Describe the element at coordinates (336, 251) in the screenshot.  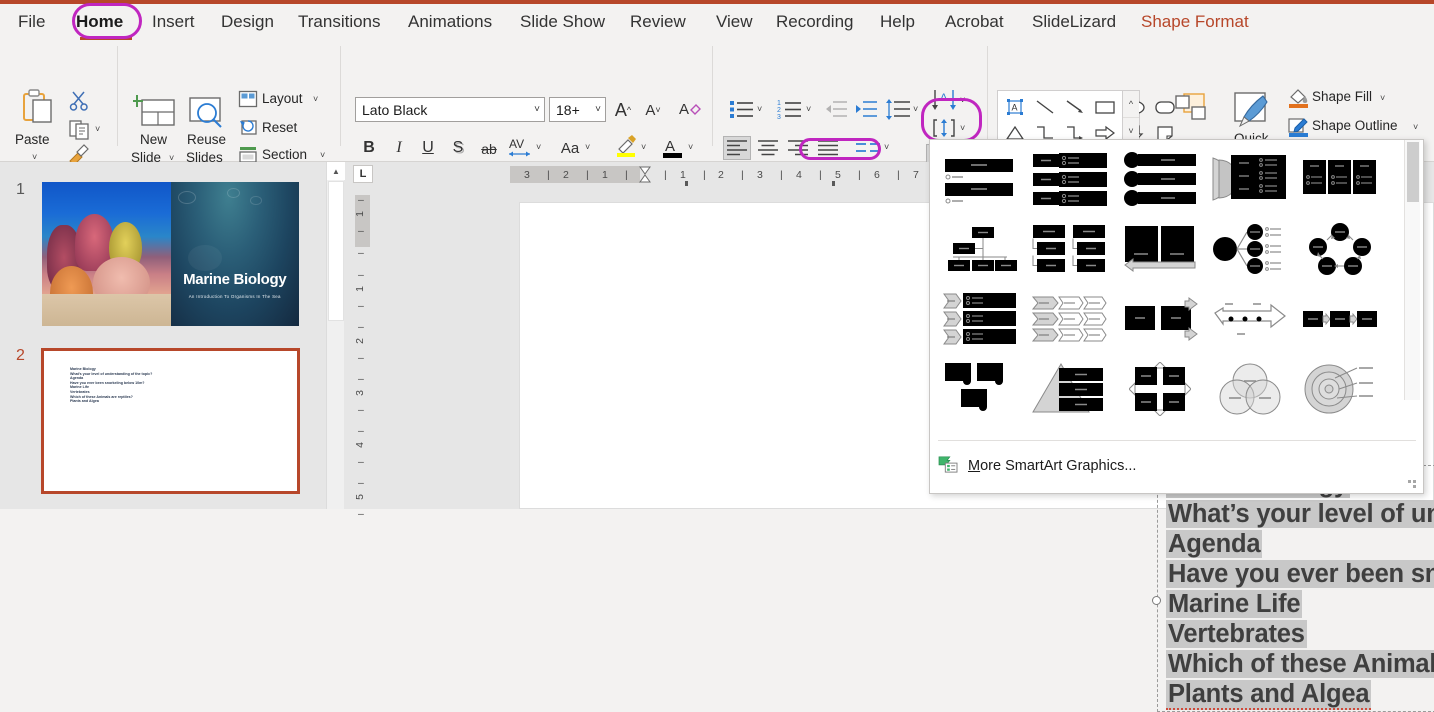
I see `thumbnail-scrollbar-thumb` at that location.